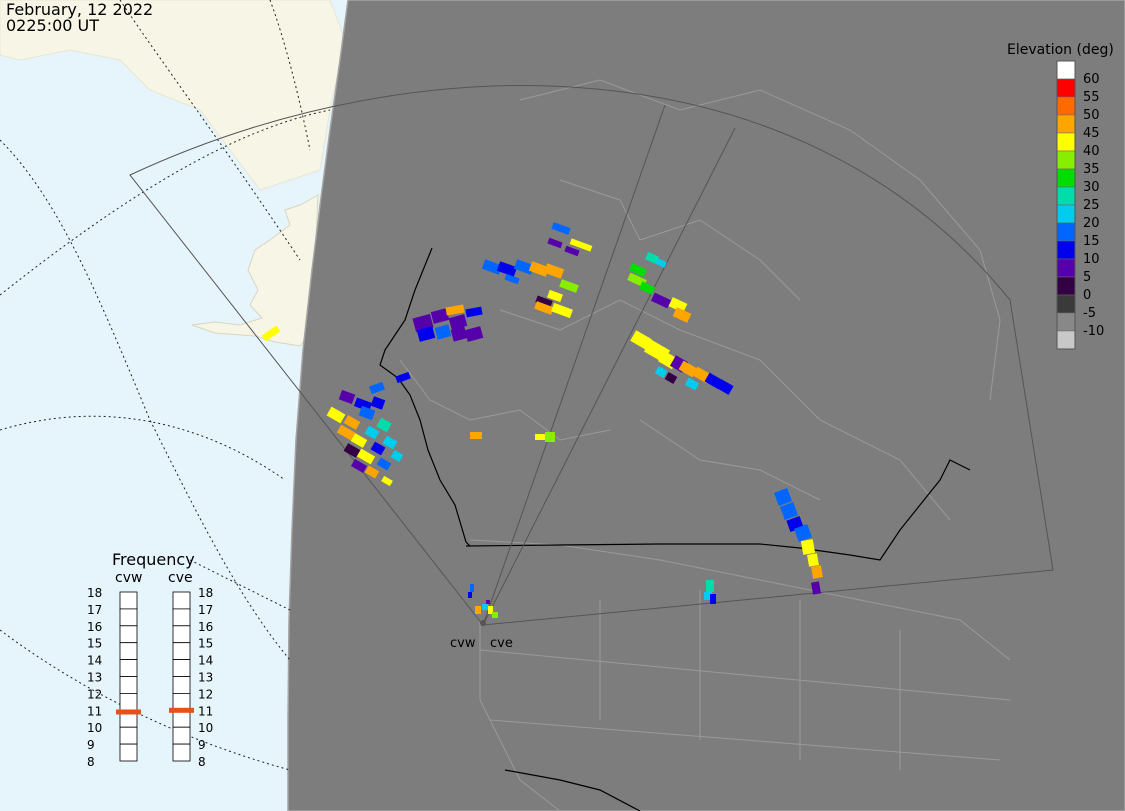 This screenshot has height=811, width=1125. Describe the element at coordinates (1091, 115) in the screenshot. I see `elevation-tick-label: 50` at that location.